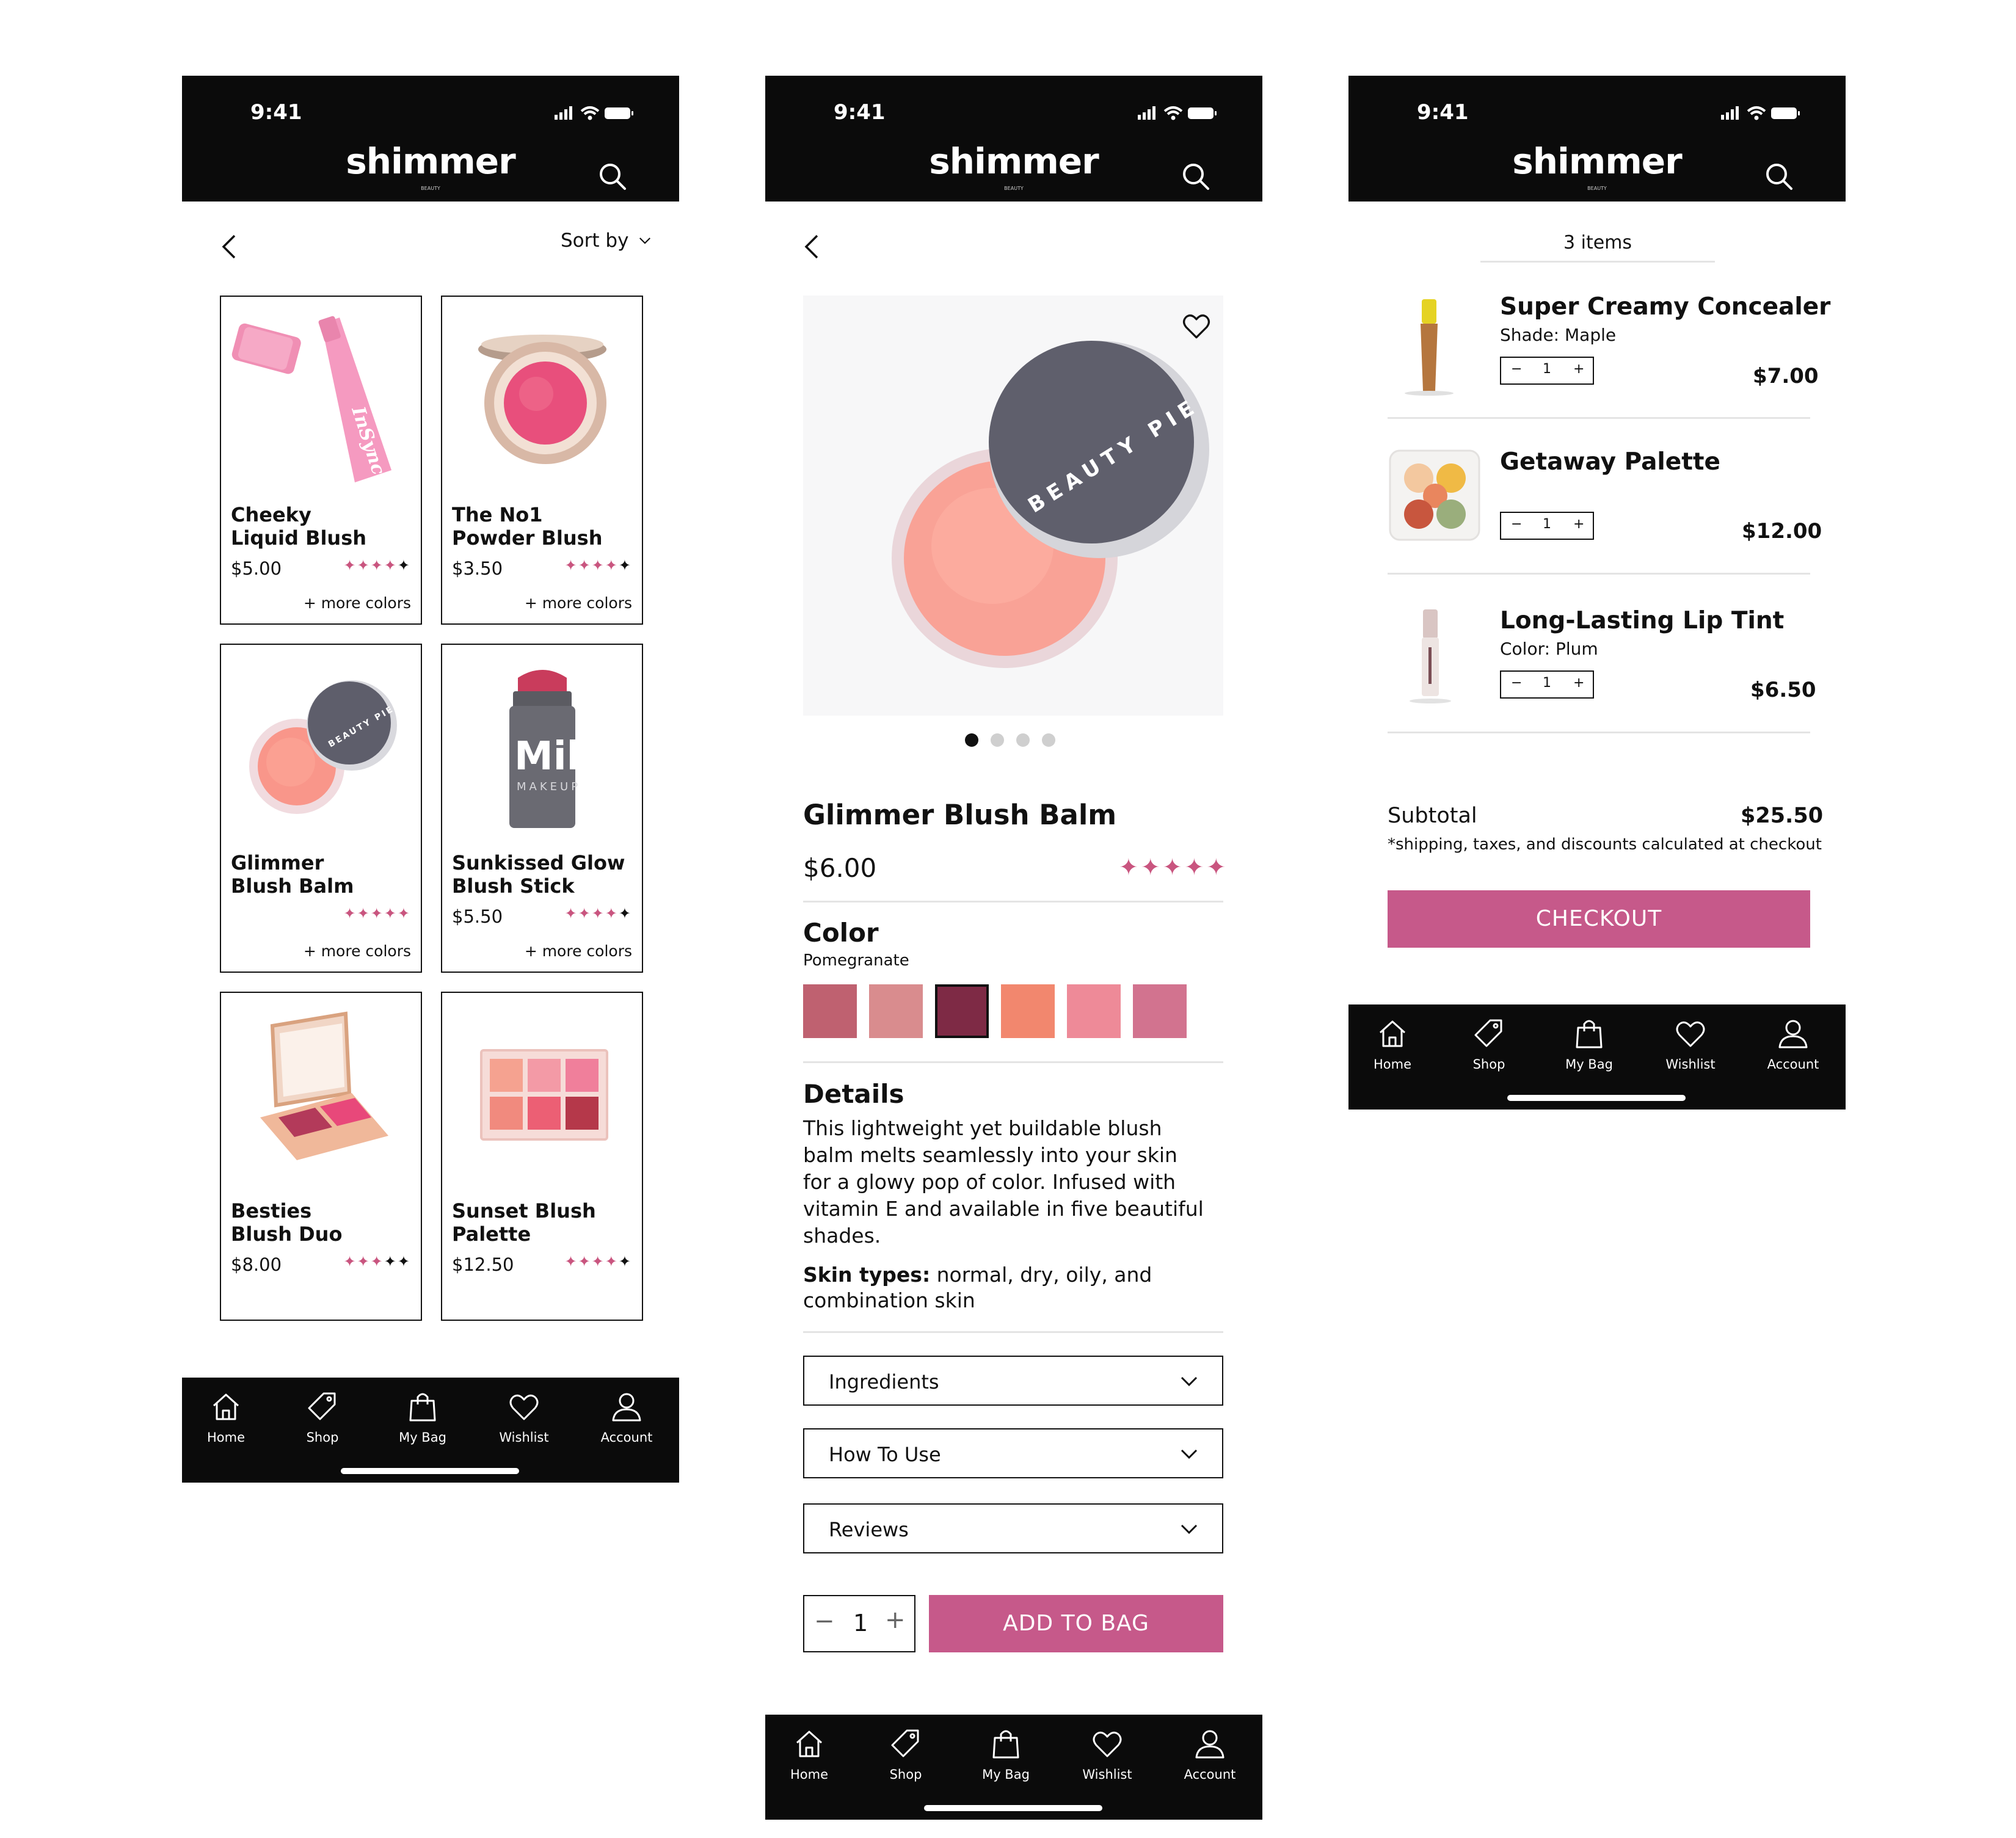  Describe the element at coordinates (543, 874) in the screenshot. I see `product-name: Sunkissed Glow Blush Stick` at that location.